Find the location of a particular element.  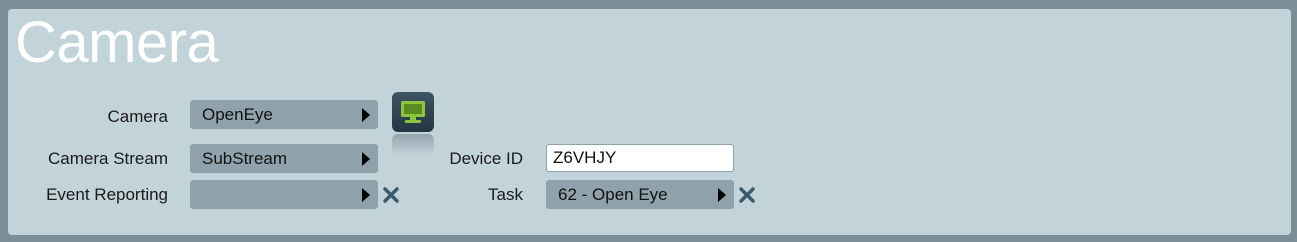

task-label: Task is located at coordinates (505, 194).